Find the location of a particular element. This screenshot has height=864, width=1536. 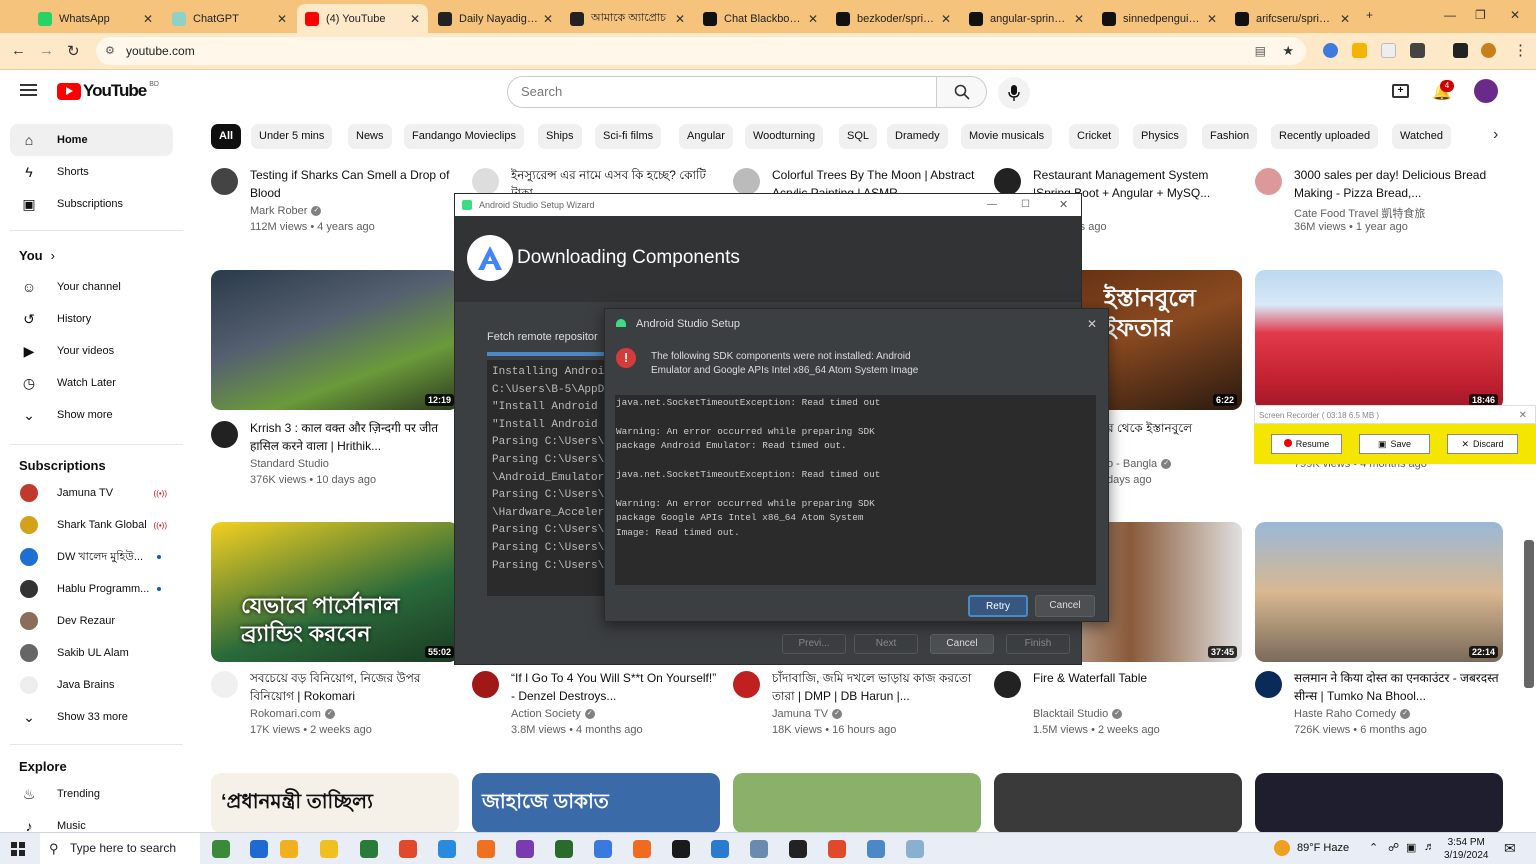

close-window-icon: ✕ is located at coordinates (1515, 15).